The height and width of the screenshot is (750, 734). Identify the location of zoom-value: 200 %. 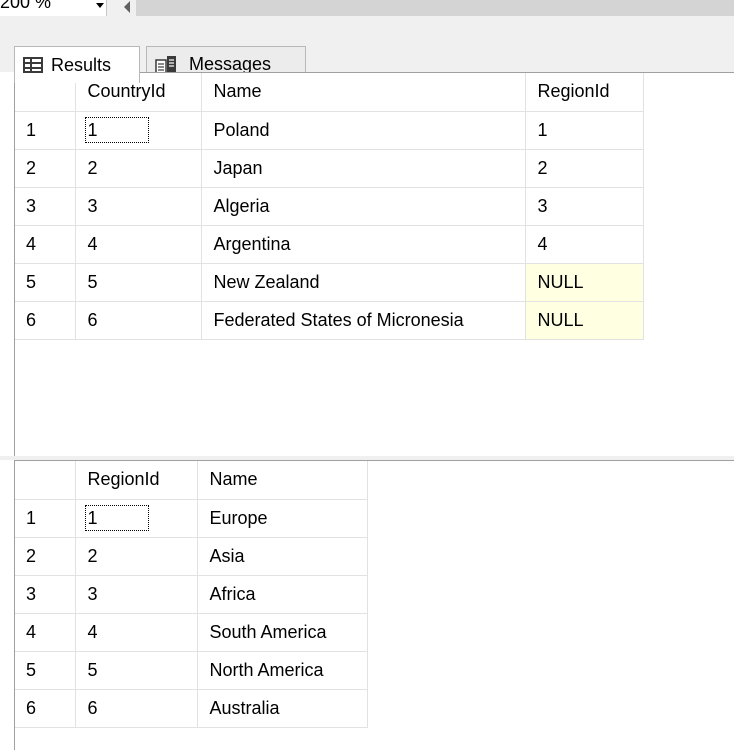
(26, 6).